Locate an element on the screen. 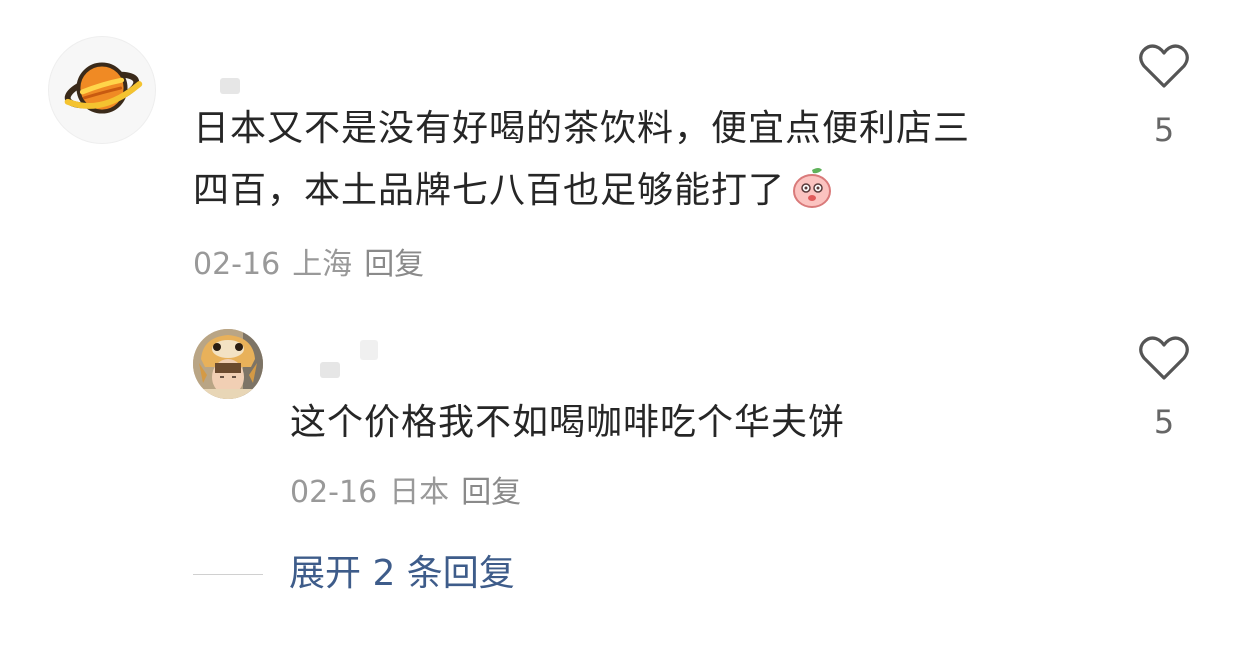 Image resolution: width=1242 pixels, height=647 pixels. expand-replies-label: 展开 2 条回复 is located at coordinates (402, 574).